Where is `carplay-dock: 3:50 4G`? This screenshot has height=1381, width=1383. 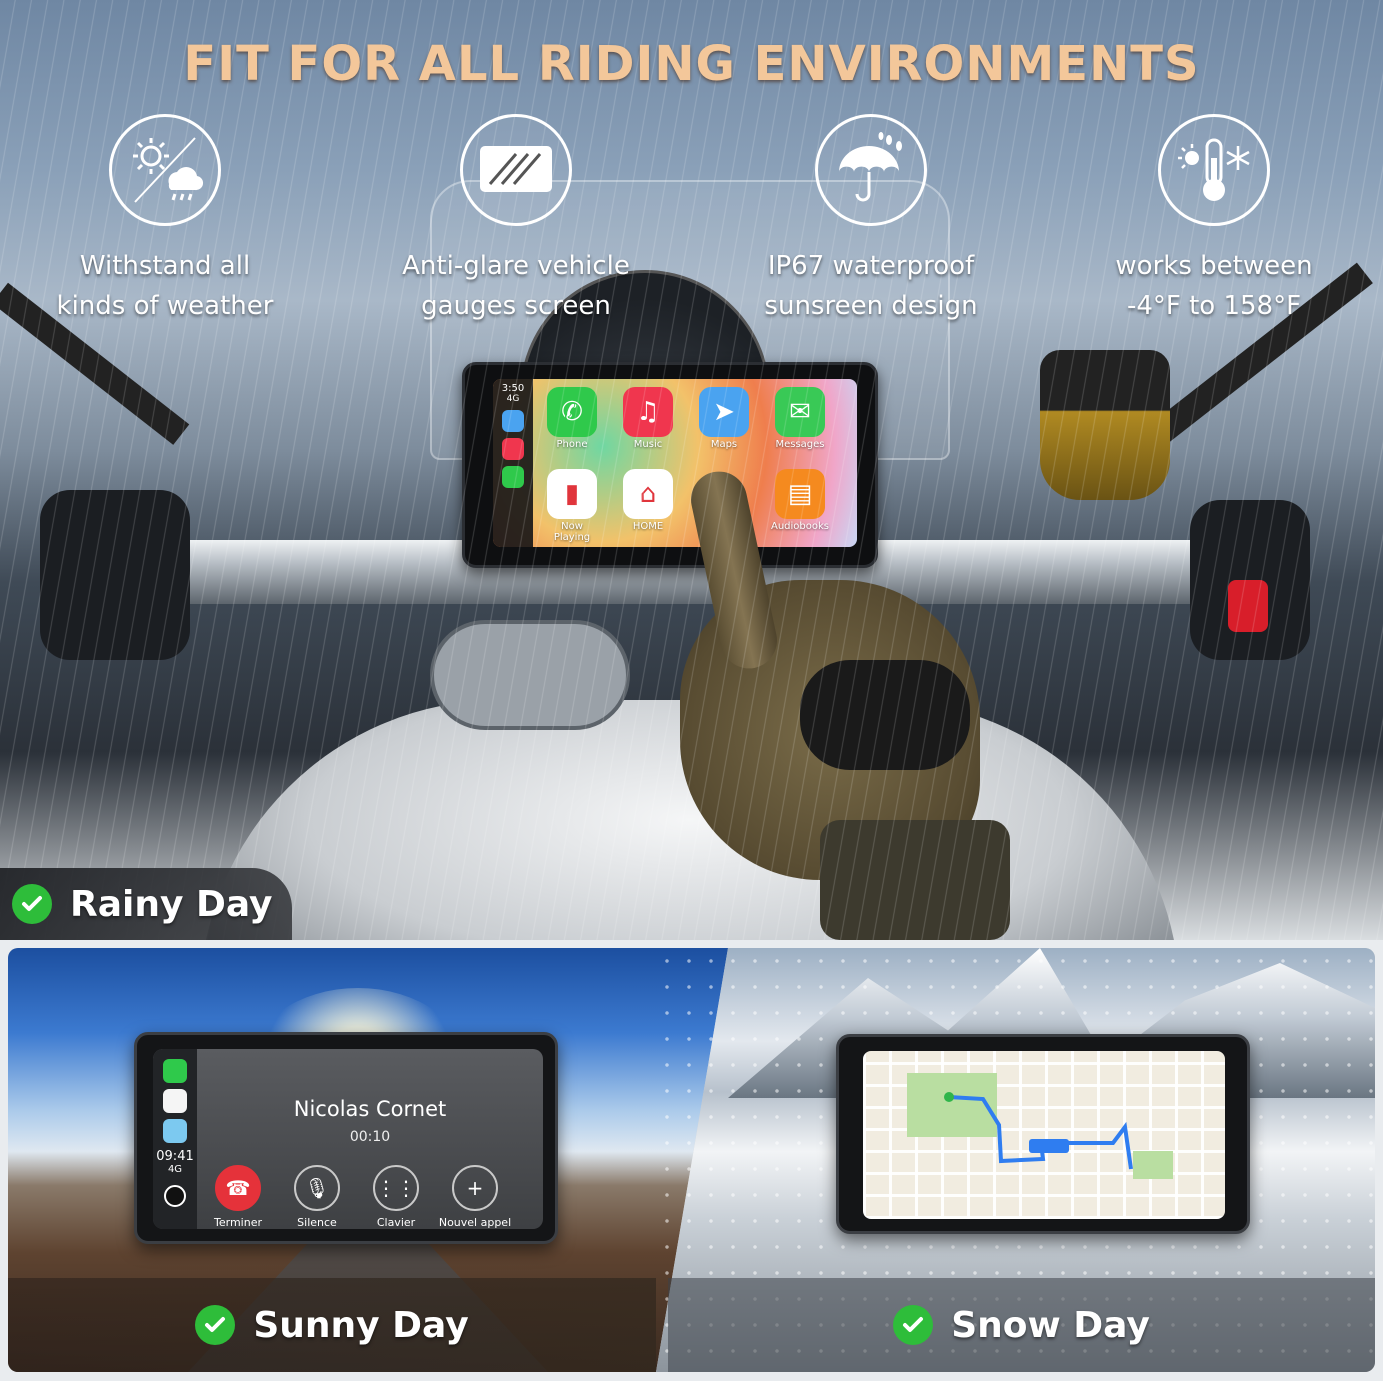
carplay-dock: 3:50 4G is located at coordinates (513, 463).